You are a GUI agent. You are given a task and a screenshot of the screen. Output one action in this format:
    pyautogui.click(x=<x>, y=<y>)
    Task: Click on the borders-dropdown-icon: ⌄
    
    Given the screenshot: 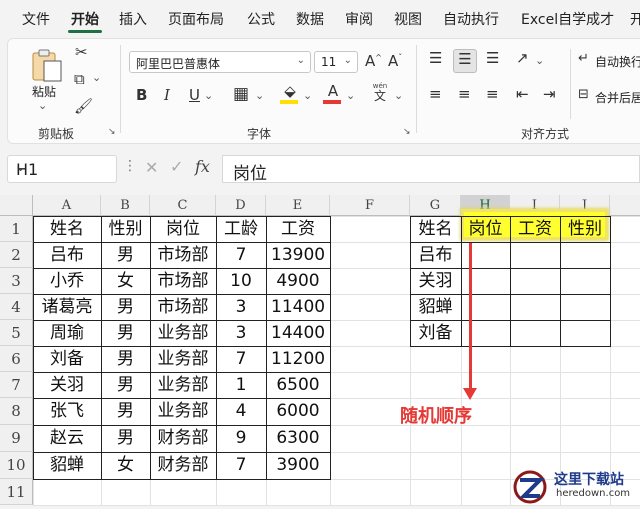 What is the action you would take?
    pyautogui.click(x=259, y=95)
    